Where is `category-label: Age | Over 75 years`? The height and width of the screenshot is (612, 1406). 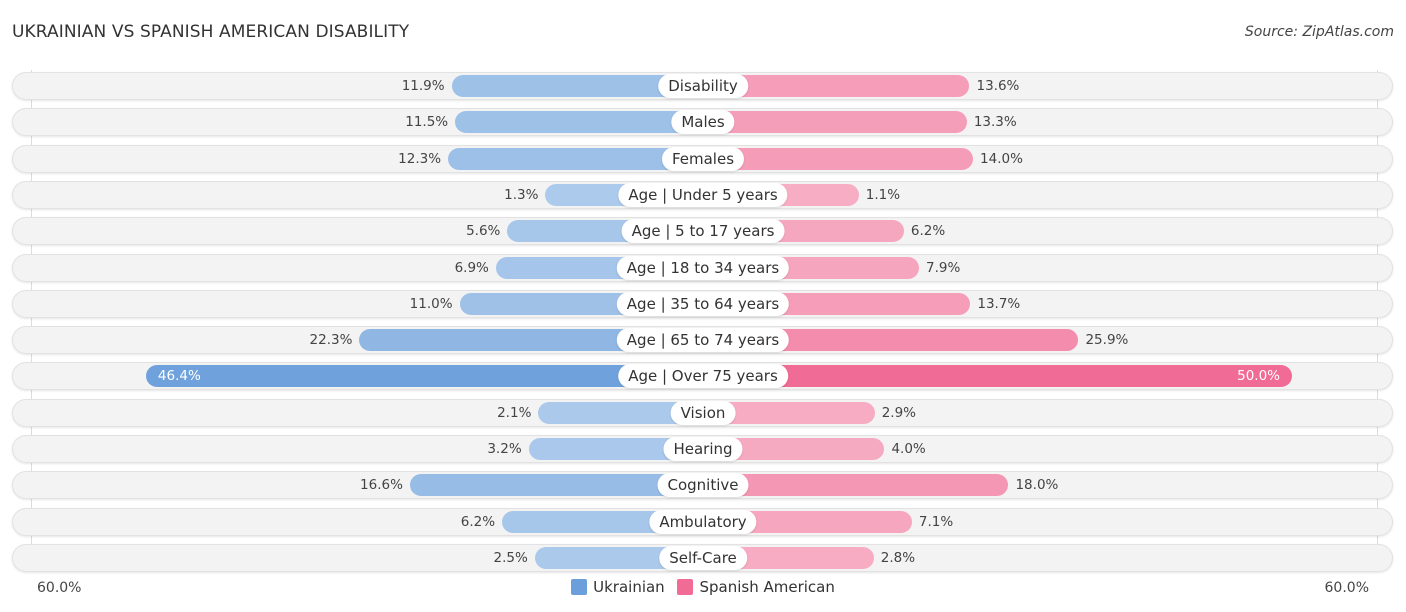
category-label: Age | Over 75 years is located at coordinates (703, 376).